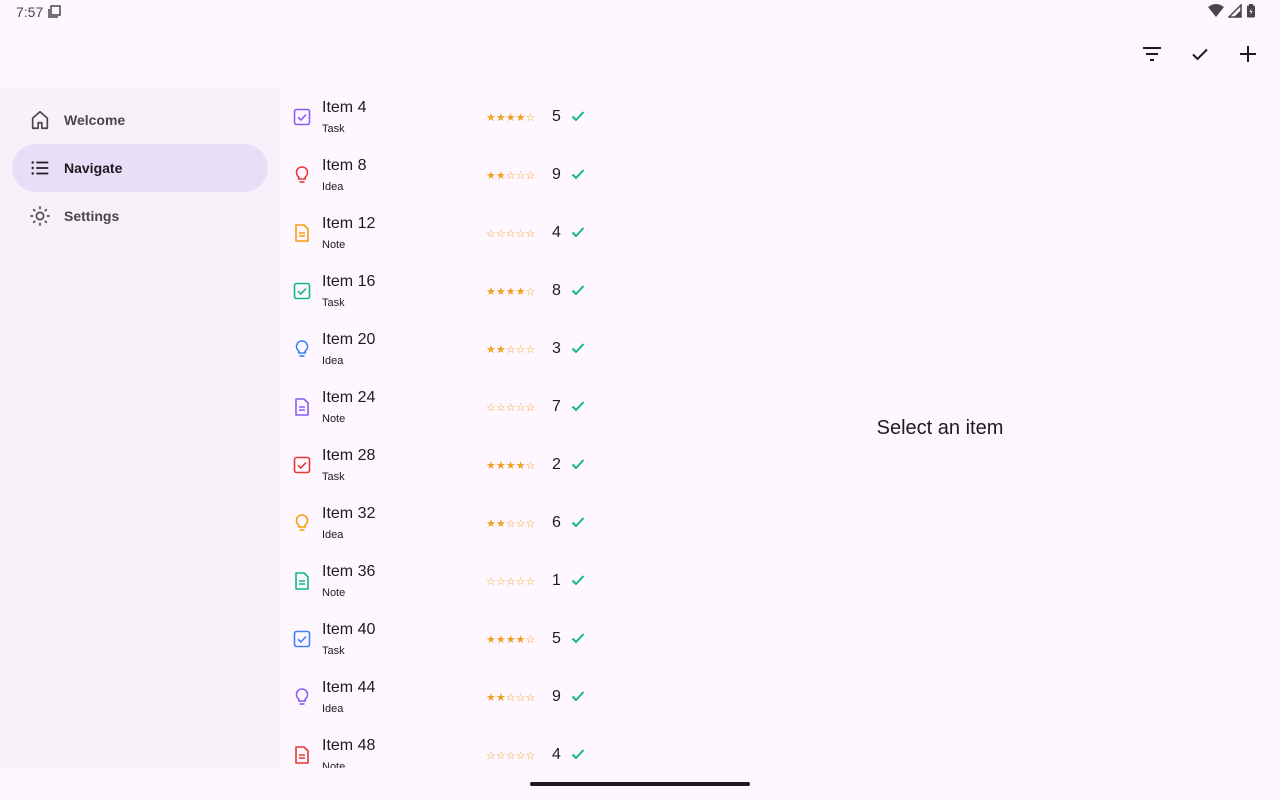  I want to click on list-item: Item 32 Idea ★★☆☆☆ 6, so click(440, 523).